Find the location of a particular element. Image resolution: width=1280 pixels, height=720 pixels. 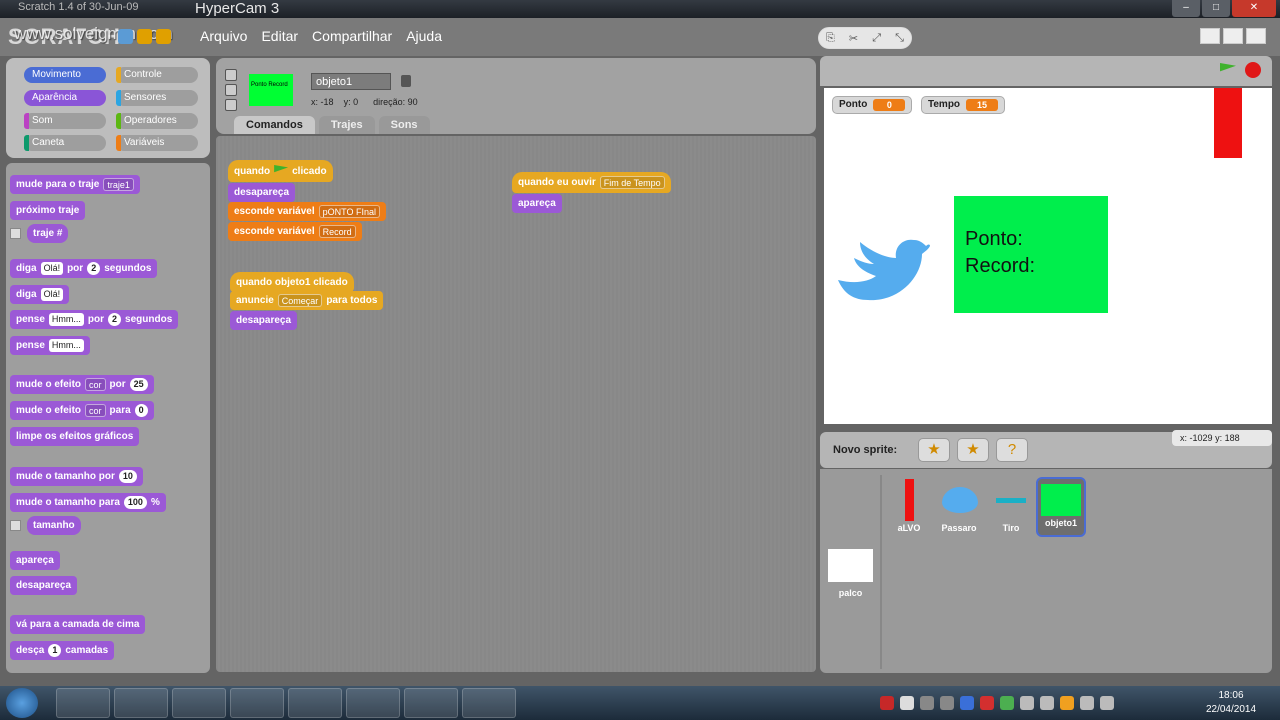

block-size: tamanho is located at coordinates (48, 525).